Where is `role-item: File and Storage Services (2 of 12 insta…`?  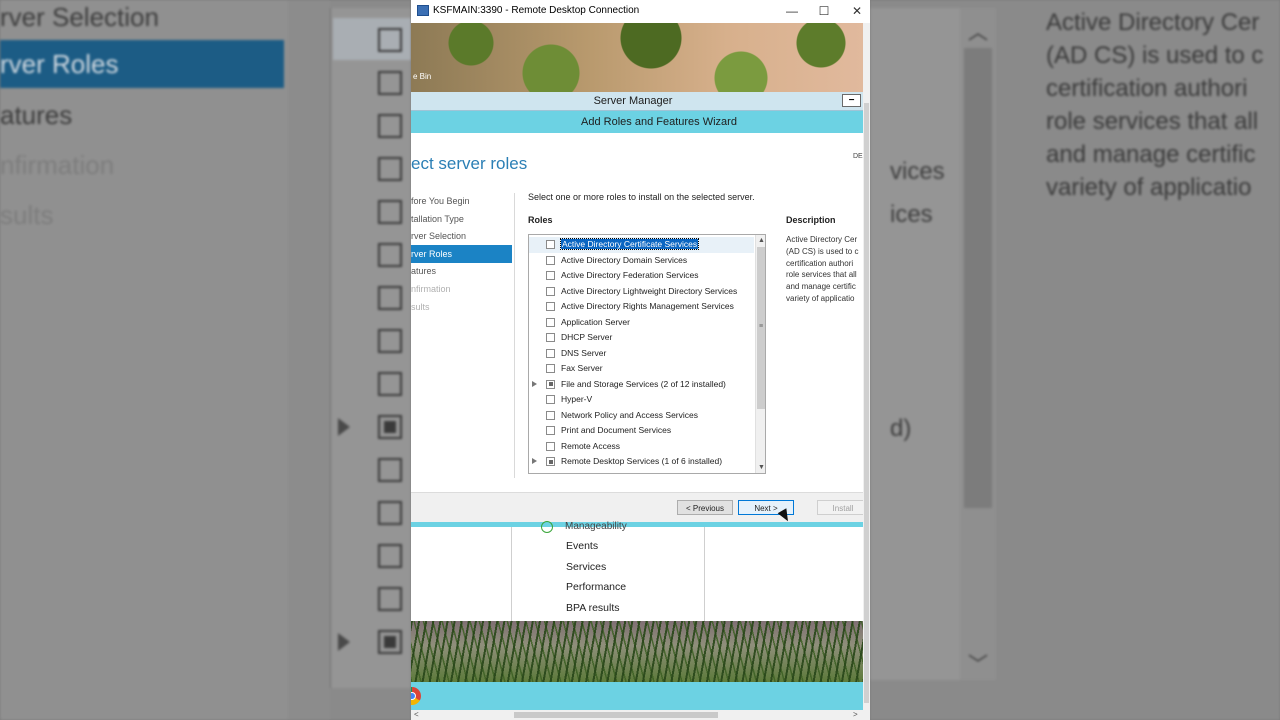 role-item: File and Storage Services (2 of 12 insta… is located at coordinates (641, 385).